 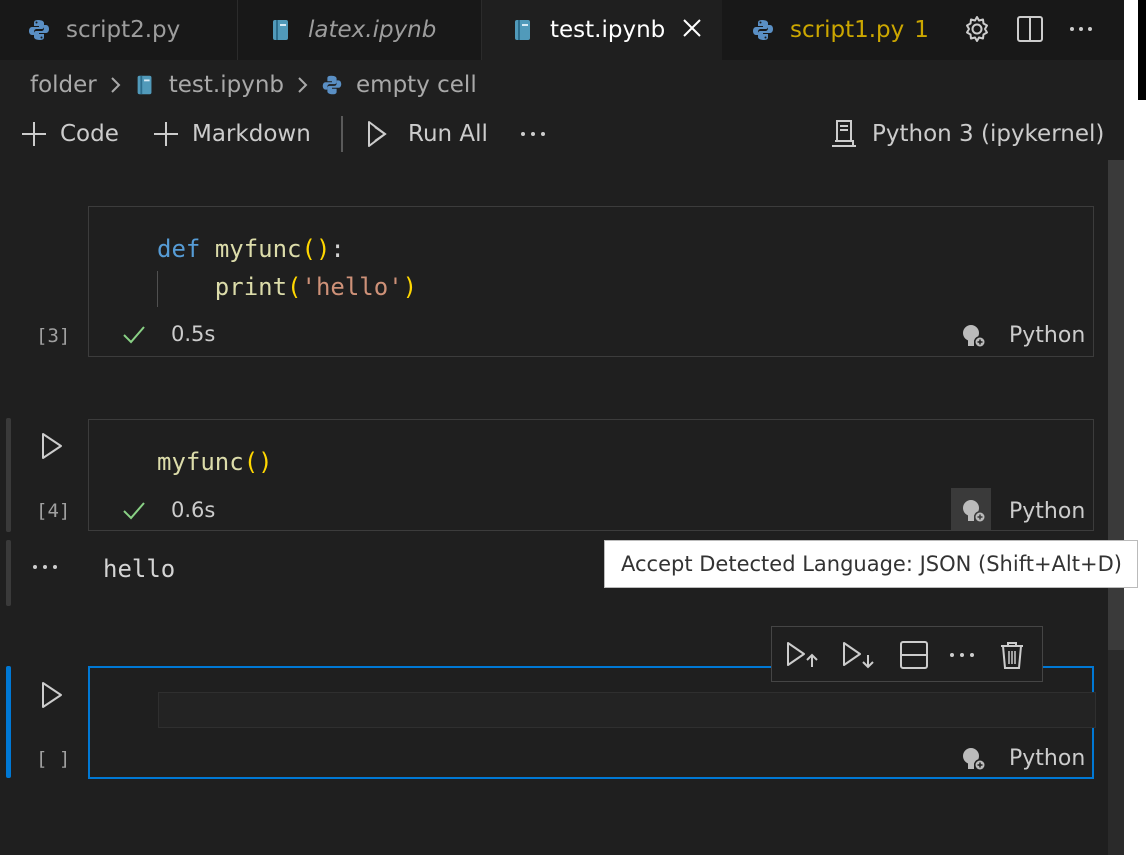 What do you see at coordinates (844, 133) in the screenshot?
I see `server-environment-icon` at bounding box center [844, 133].